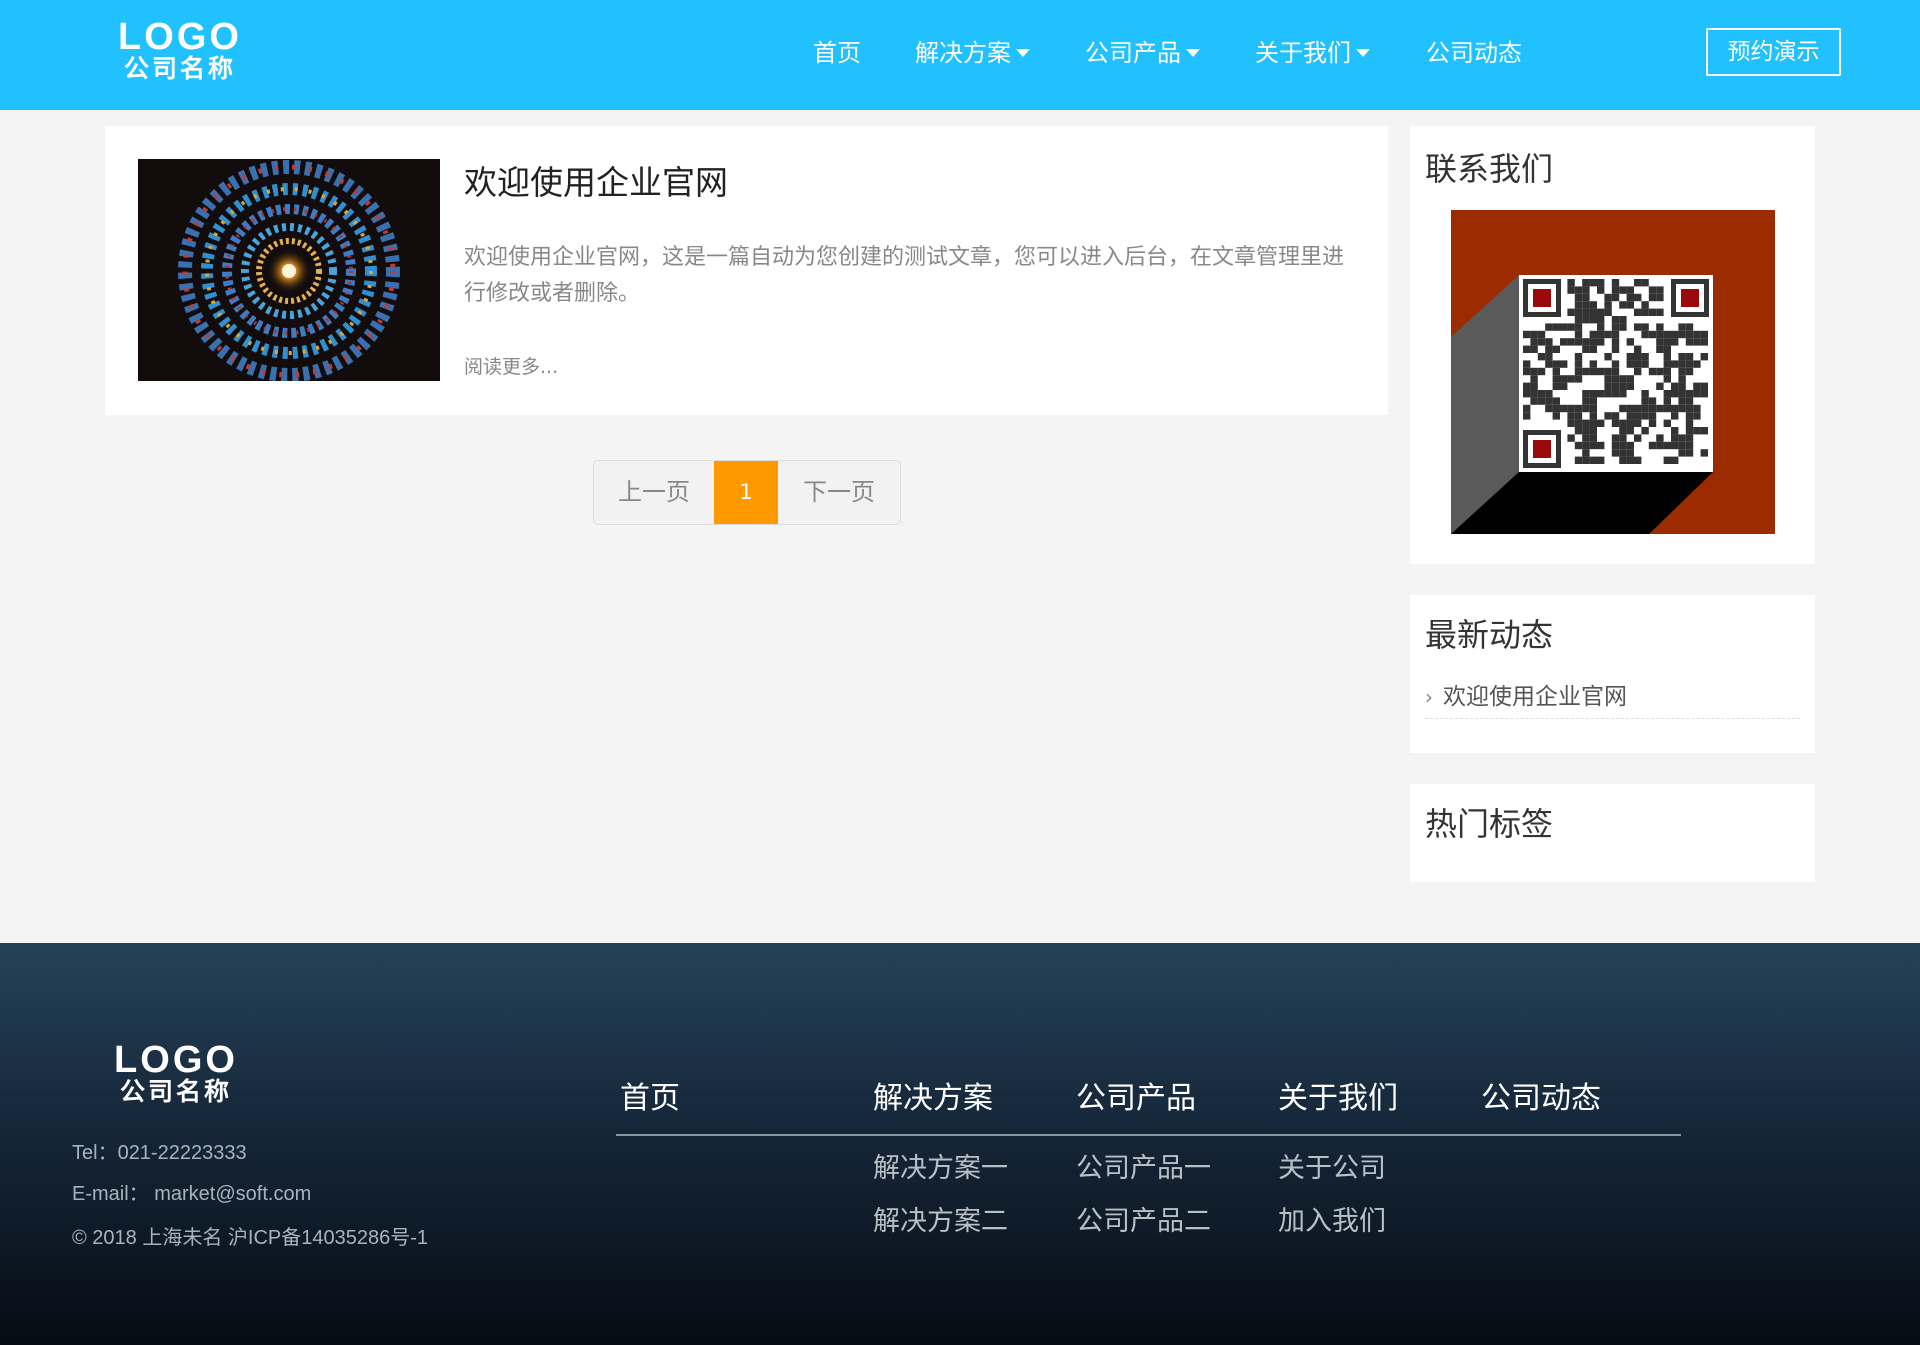  I want to click on nav-item-solutions: 解决方案, so click(972, 53).